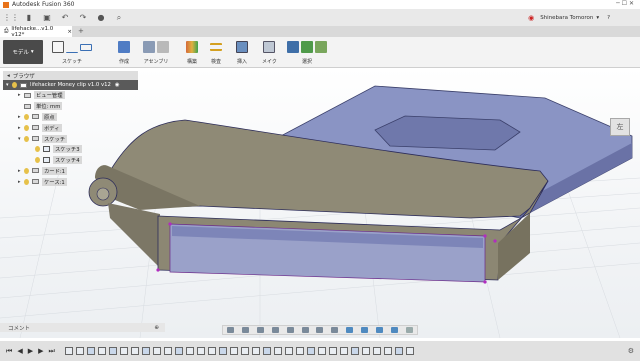  What do you see at coordinates (192, 47) in the screenshot?
I see `plane-icon` at bounding box center [192, 47].